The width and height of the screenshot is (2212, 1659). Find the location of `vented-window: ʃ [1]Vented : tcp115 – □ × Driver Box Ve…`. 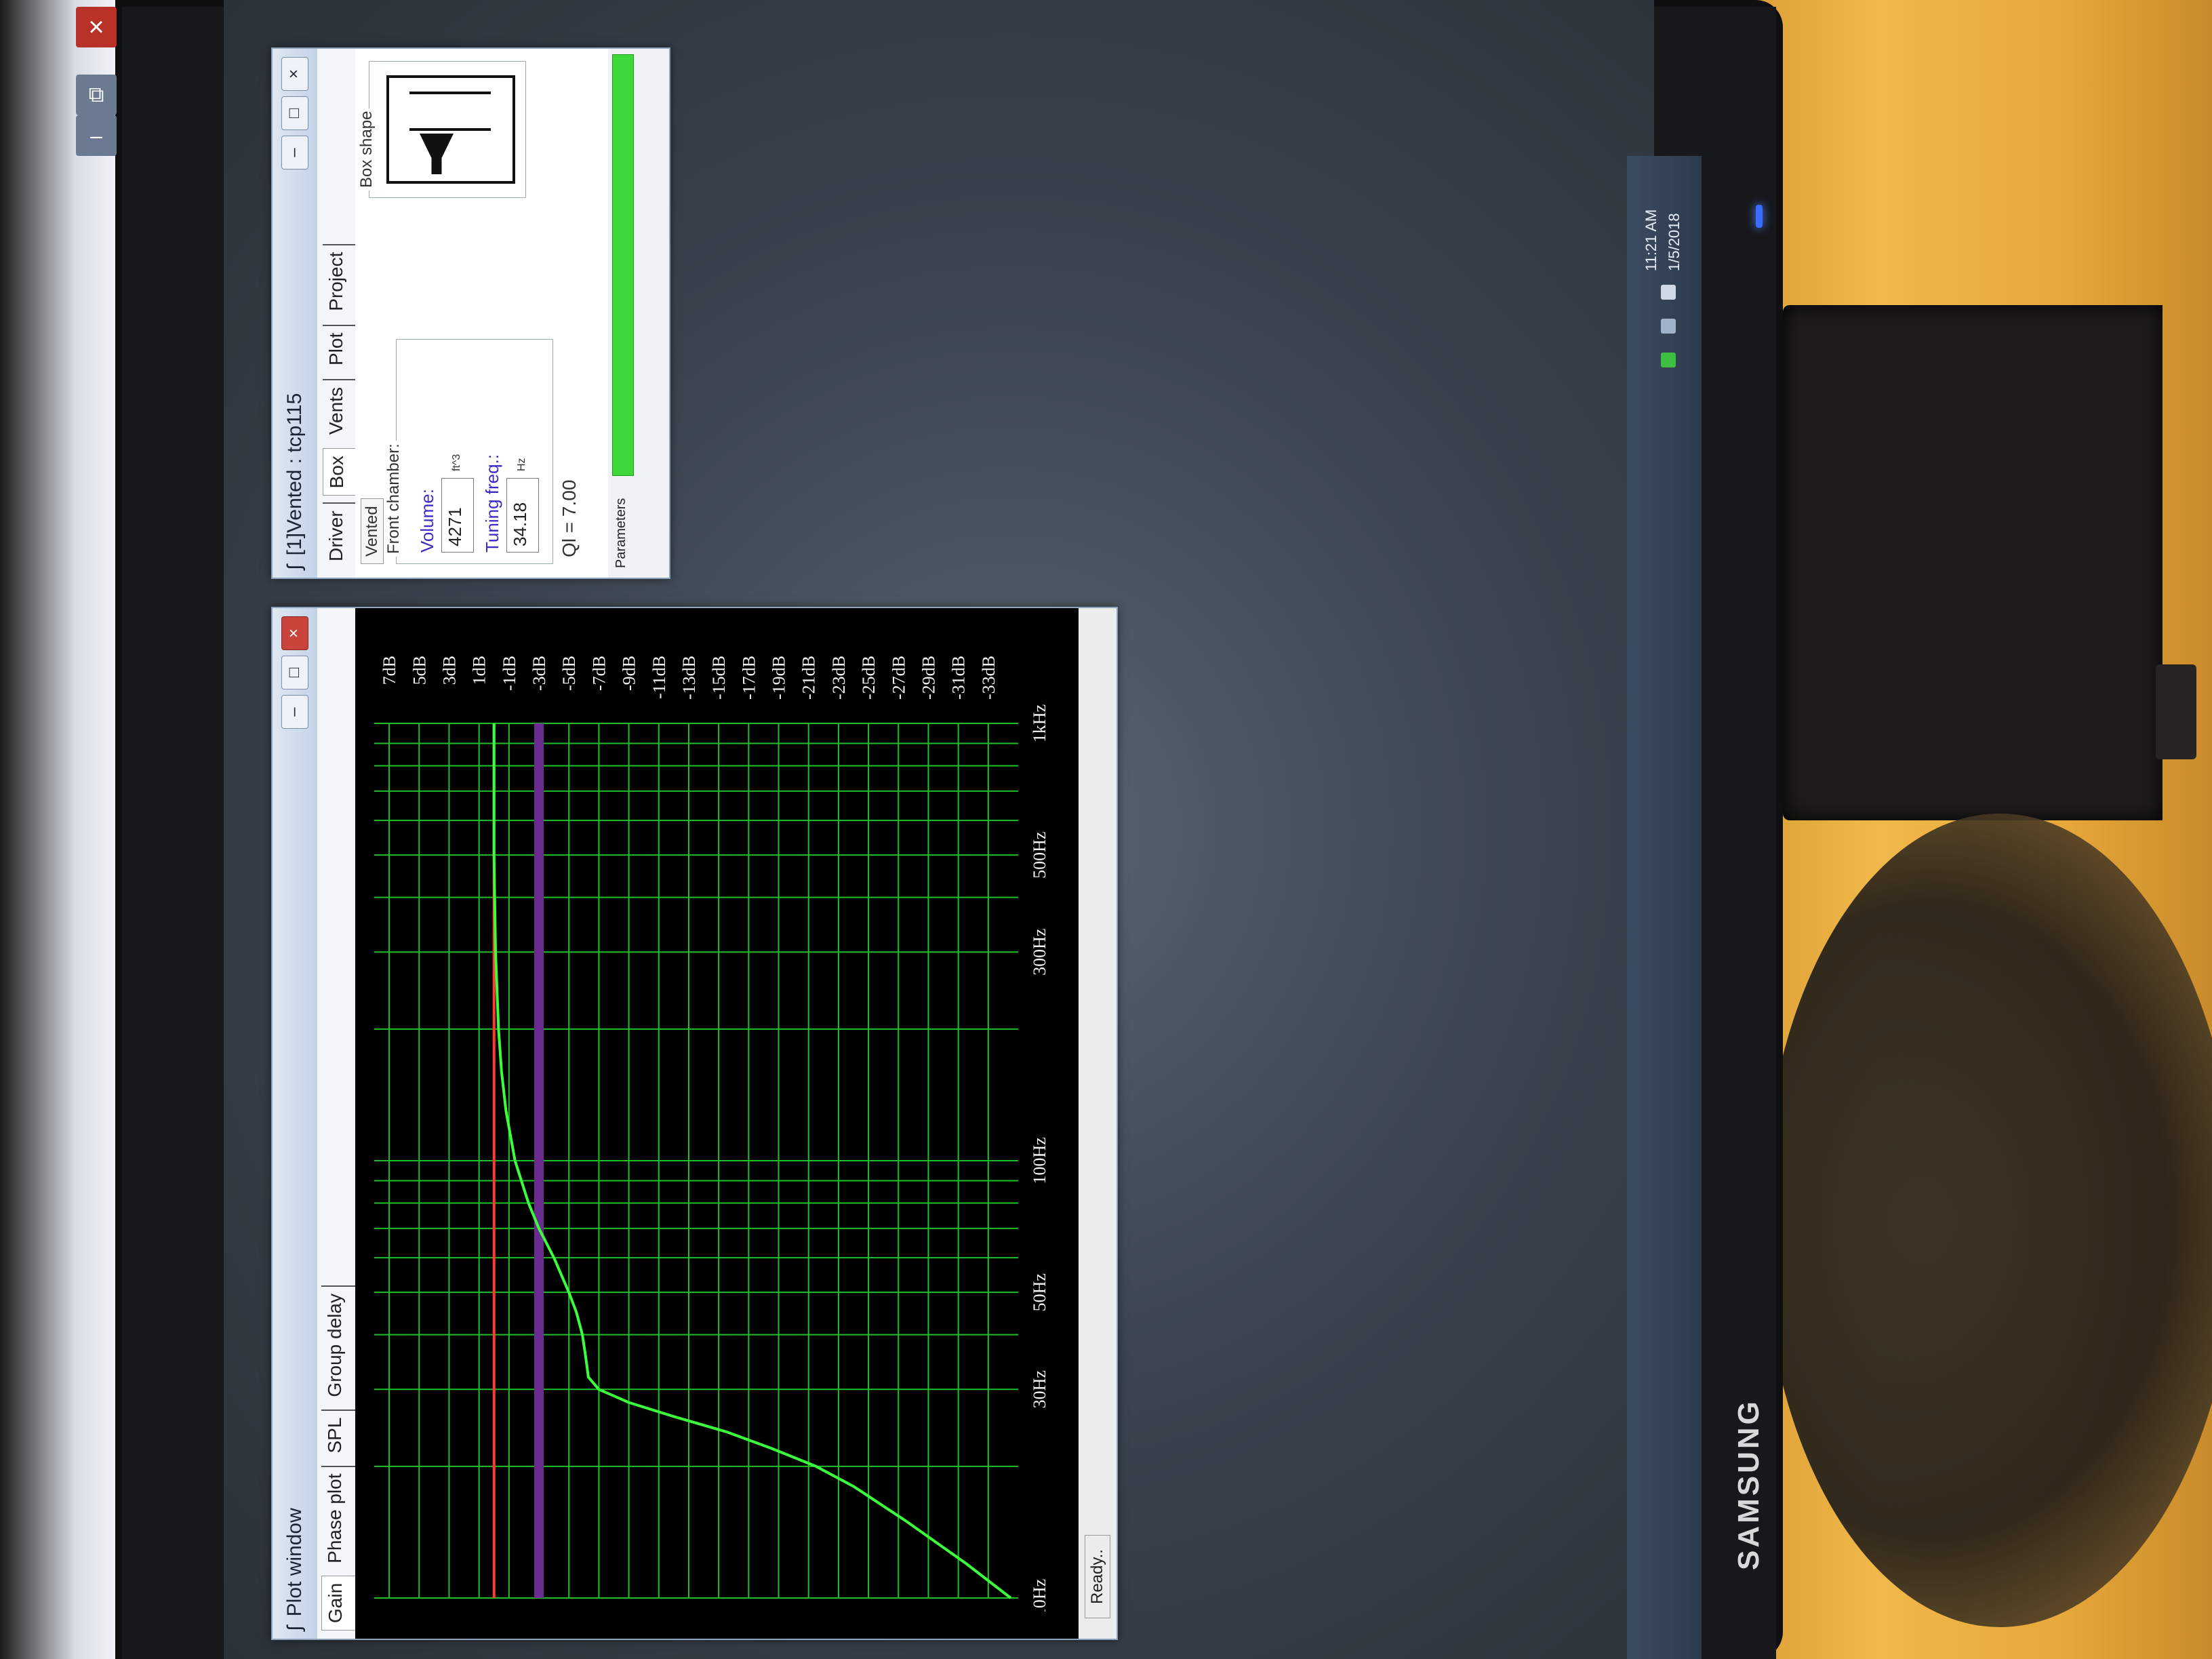

vented-window: ʃ [1]Vented : tcp115 – □ × Driver Box Ve… is located at coordinates (470, 313).